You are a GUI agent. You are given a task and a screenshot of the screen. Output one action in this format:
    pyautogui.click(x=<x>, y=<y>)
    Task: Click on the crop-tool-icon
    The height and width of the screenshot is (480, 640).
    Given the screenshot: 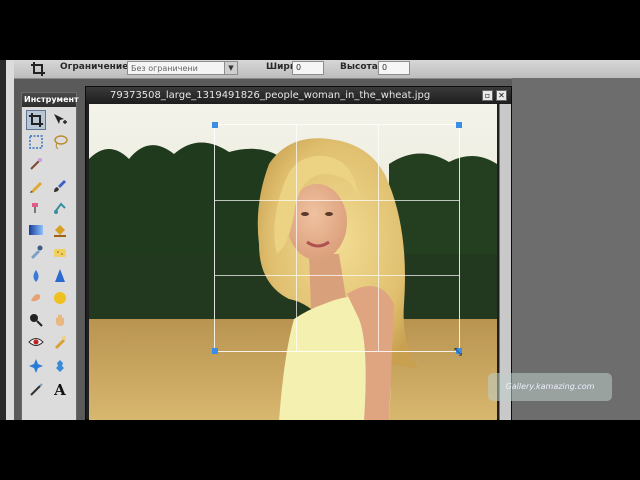 What is the action you would take?
    pyautogui.click(x=38, y=69)
    